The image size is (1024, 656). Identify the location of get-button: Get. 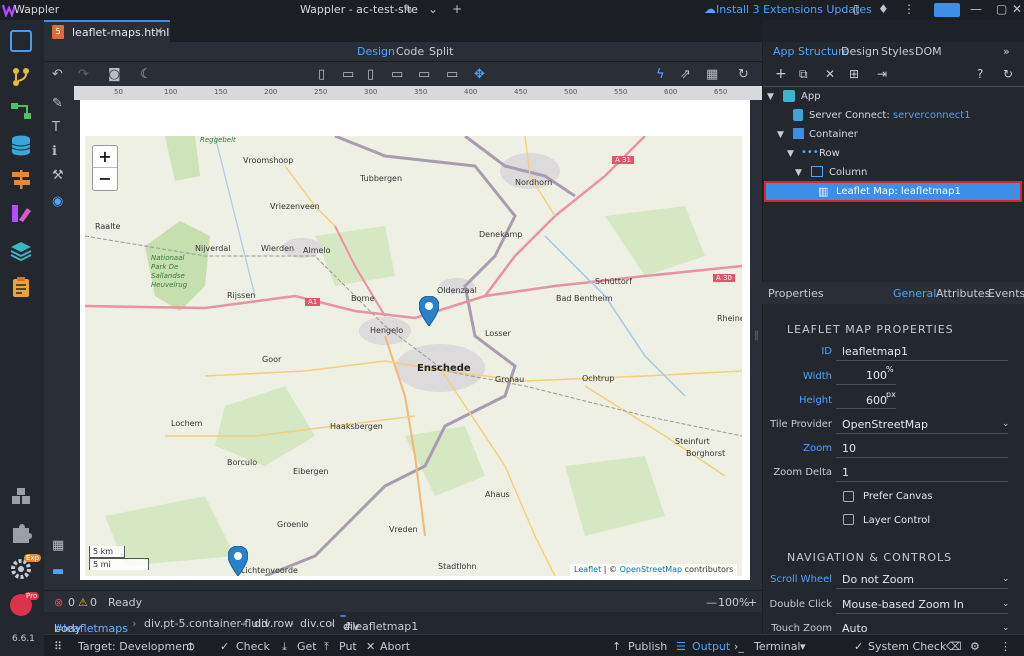
(307, 646).